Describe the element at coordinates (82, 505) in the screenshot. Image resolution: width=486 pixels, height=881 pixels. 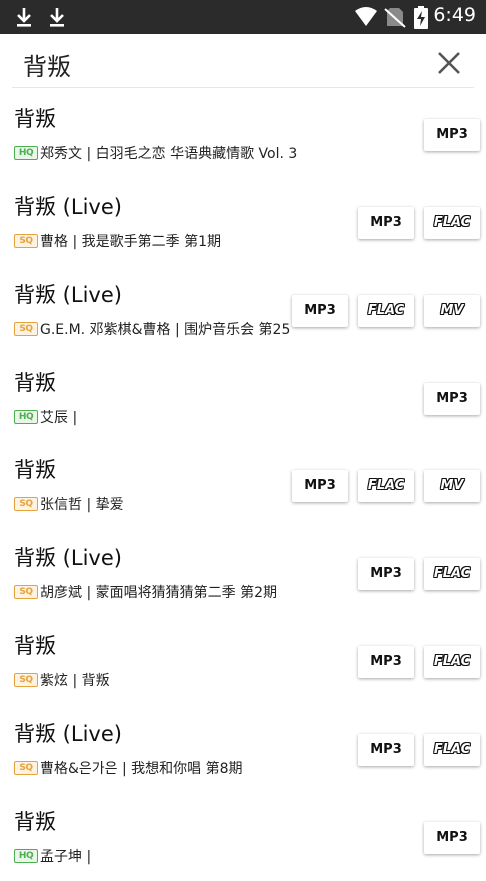
I see `artist-album-text: 张信哲 | 挚爱` at that location.